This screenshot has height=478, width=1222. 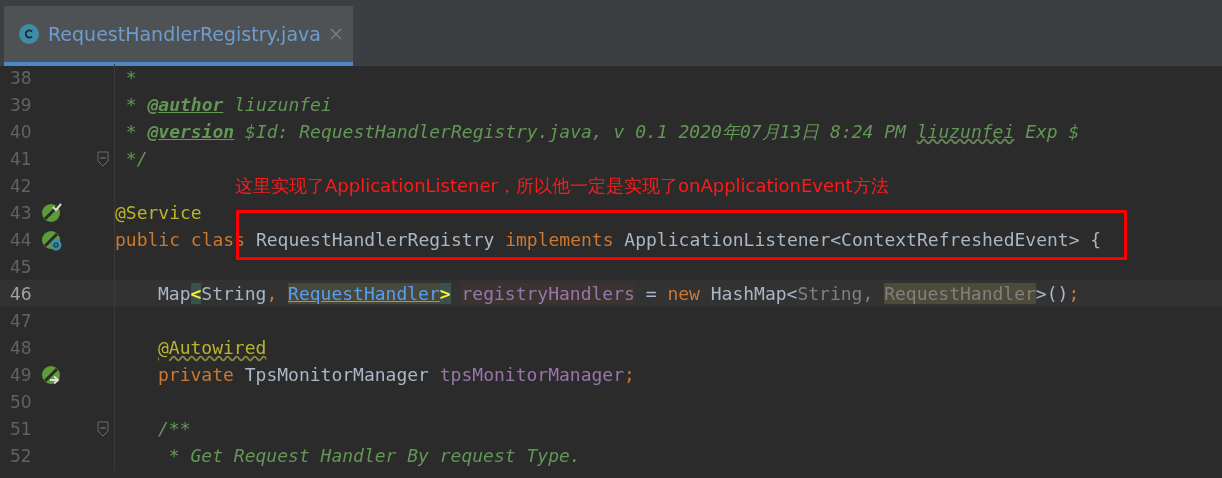 What do you see at coordinates (174, 428) in the screenshot?
I see `code-line: /**` at bounding box center [174, 428].